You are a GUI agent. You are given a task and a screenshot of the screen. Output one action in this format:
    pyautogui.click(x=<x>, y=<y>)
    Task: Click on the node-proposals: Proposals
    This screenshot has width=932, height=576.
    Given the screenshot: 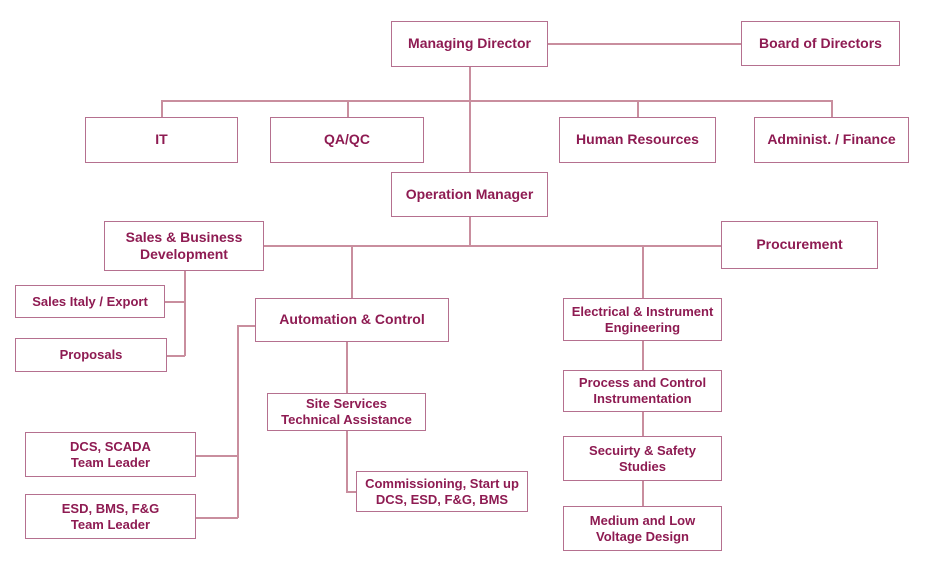 What is the action you would take?
    pyautogui.click(x=91, y=355)
    